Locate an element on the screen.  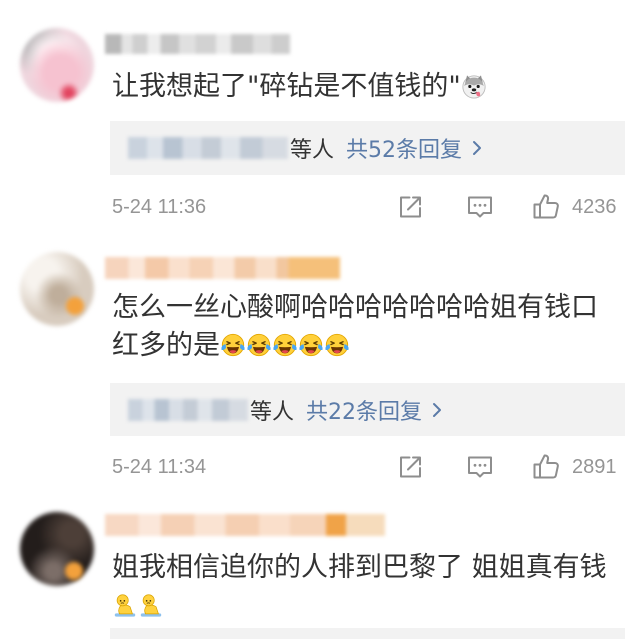
comment-body: 姐我相信追你的人排到巴黎了 姐姐真有钱 is located at coordinates (369, 587).